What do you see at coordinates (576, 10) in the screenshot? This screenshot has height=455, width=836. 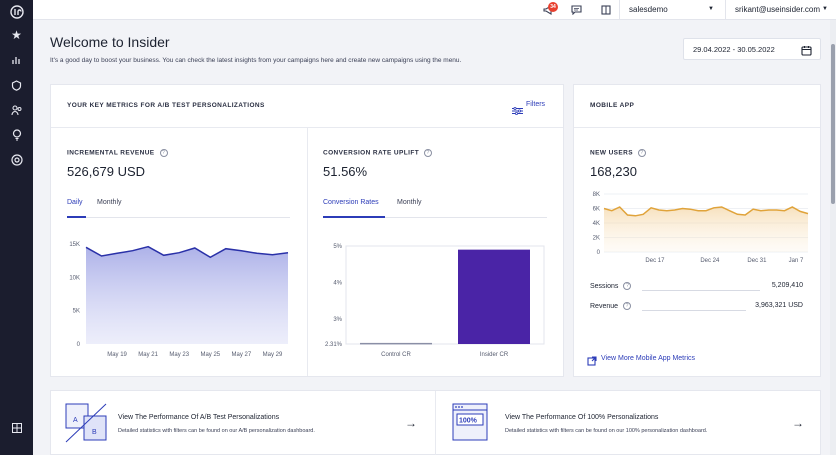 I see `message-icon` at bounding box center [576, 10].